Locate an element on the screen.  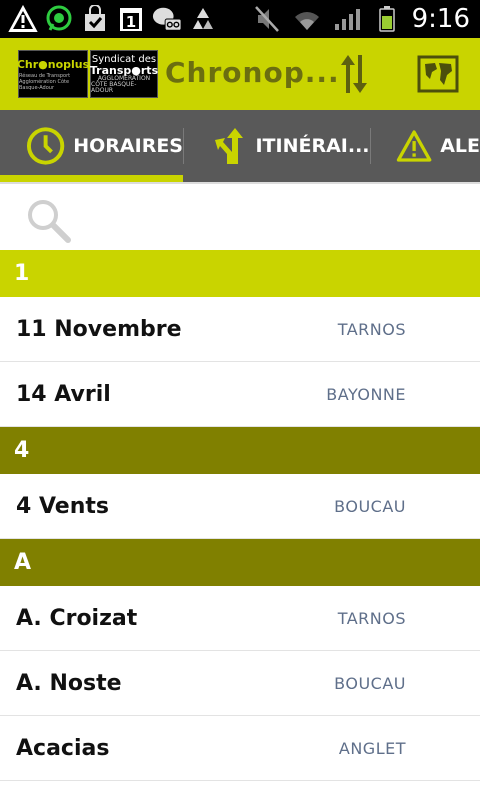
vibrate-mute-icon is located at coordinates (267, 19).